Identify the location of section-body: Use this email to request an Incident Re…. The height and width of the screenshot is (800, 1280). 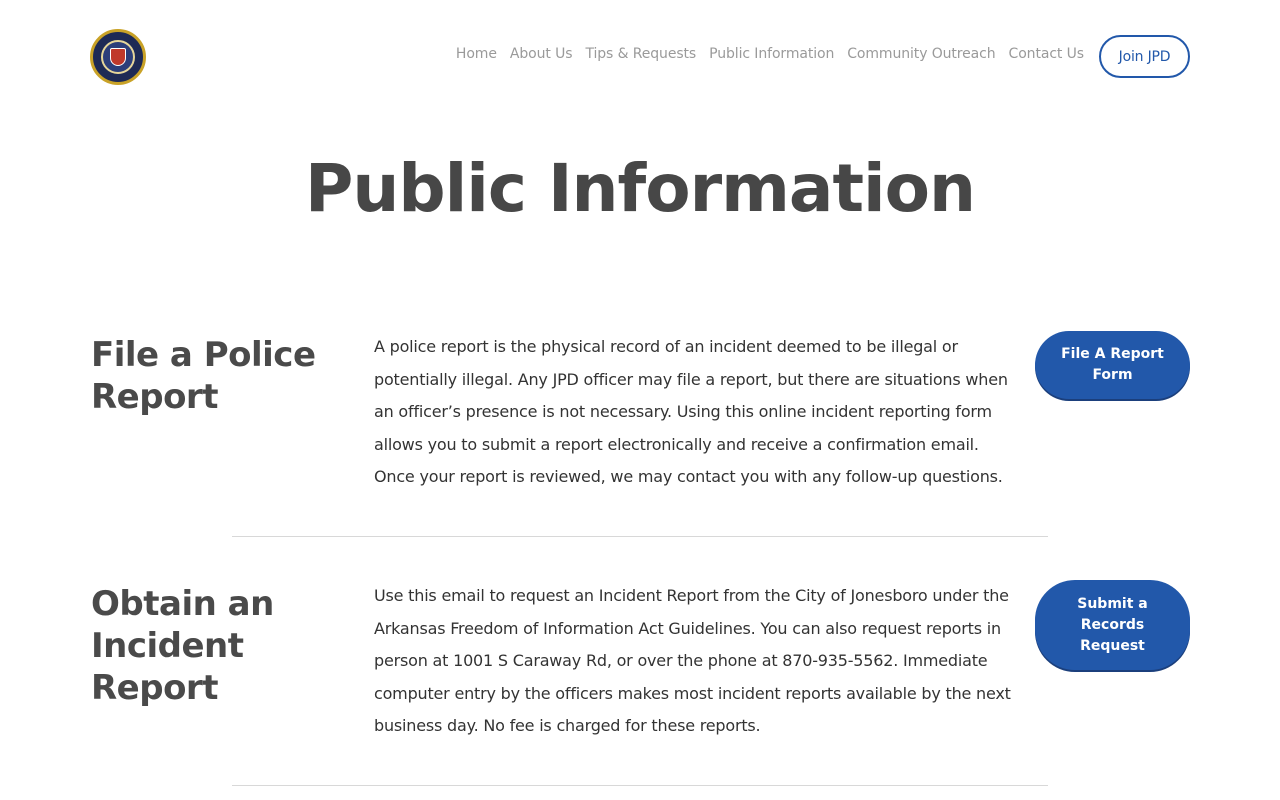
(692, 660).